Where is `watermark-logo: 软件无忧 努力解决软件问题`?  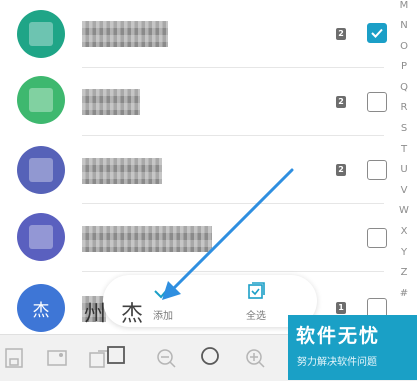
watermark-logo: 软件无忧 努力解决软件问题 is located at coordinates (352, 347).